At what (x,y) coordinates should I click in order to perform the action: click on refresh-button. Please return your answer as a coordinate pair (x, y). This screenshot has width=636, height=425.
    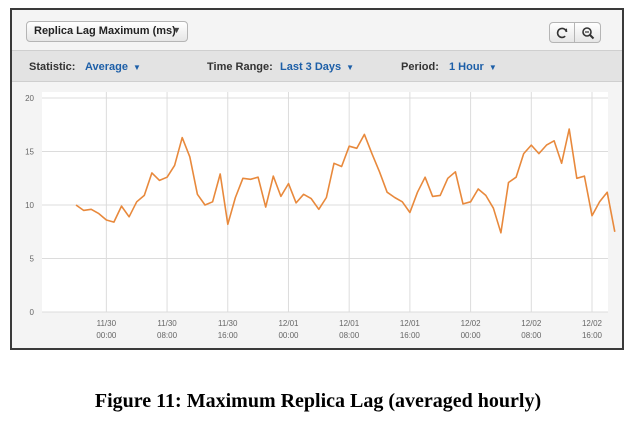
    Looking at the image, I should click on (562, 32).